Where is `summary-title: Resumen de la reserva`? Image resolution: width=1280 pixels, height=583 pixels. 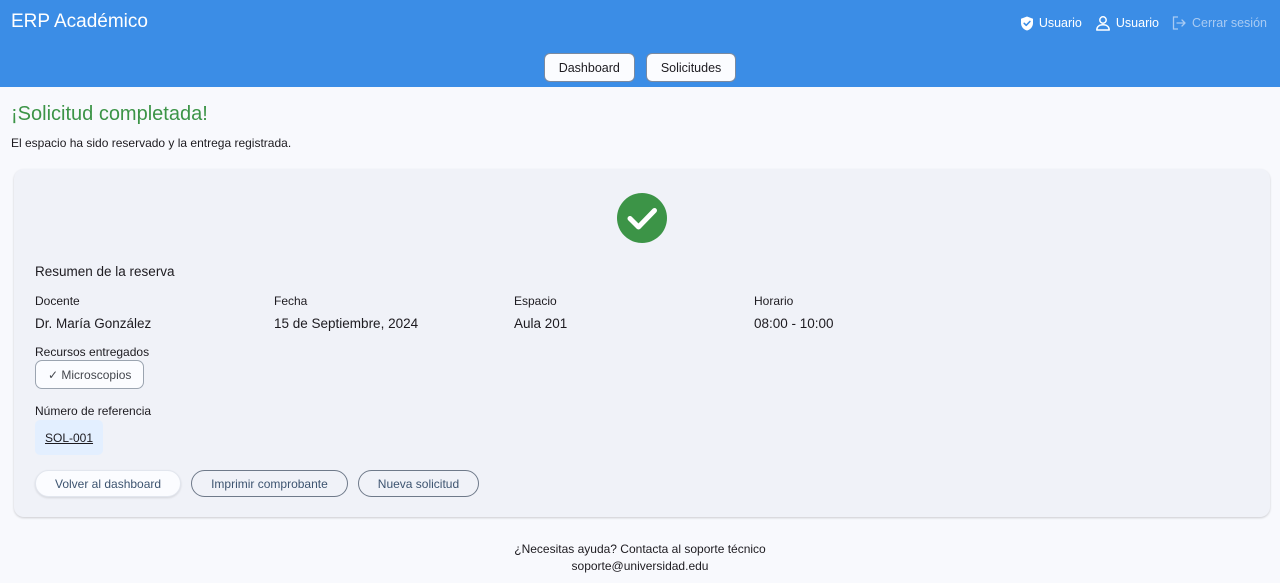 summary-title: Resumen de la reserva is located at coordinates (105, 271).